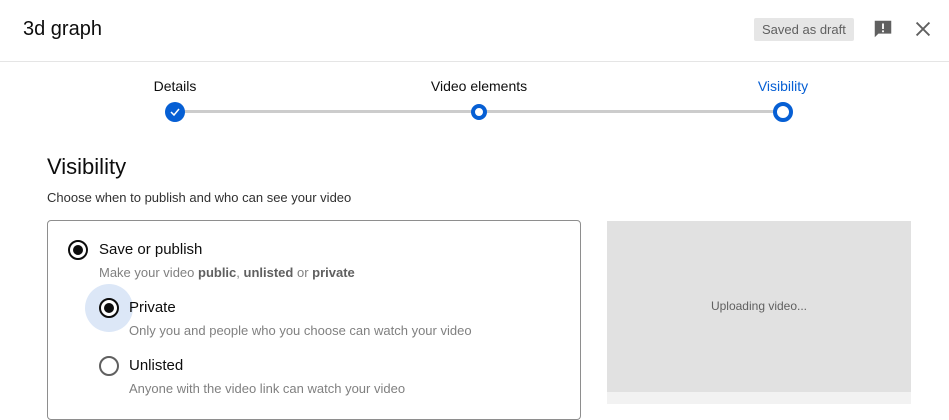  What do you see at coordinates (923, 29) in the screenshot?
I see `close-icon` at bounding box center [923, 29].